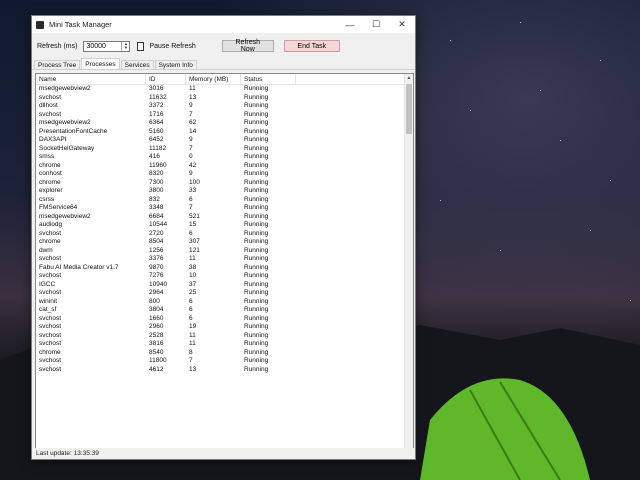 The image size is (640, 480). I want to click on process-memory: 121, so click(194, 250).